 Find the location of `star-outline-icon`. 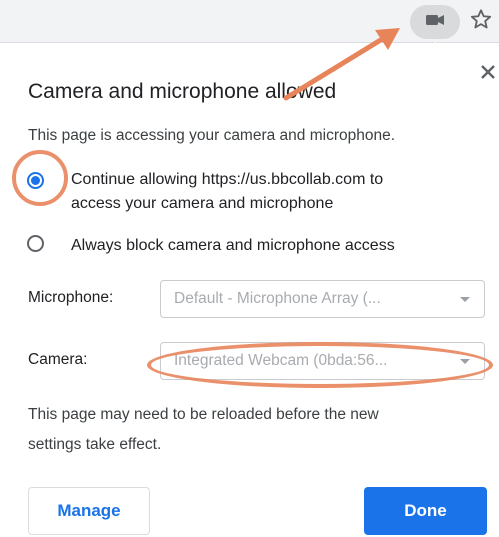

star-outline-icon is located at coordinates (481, 21).